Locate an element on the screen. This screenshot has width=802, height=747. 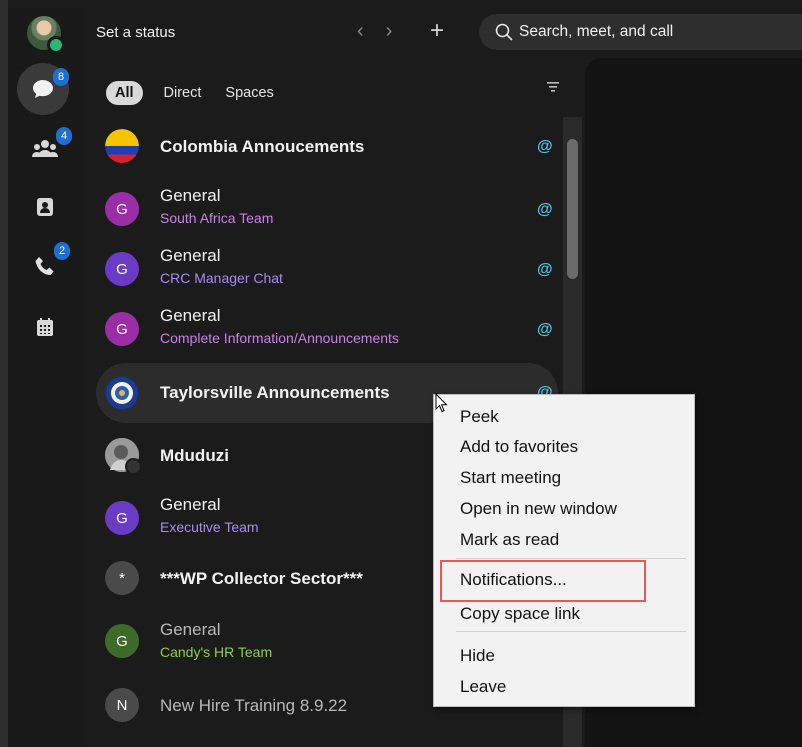
messages-badge: 8 is located at coordinates (61, 77).